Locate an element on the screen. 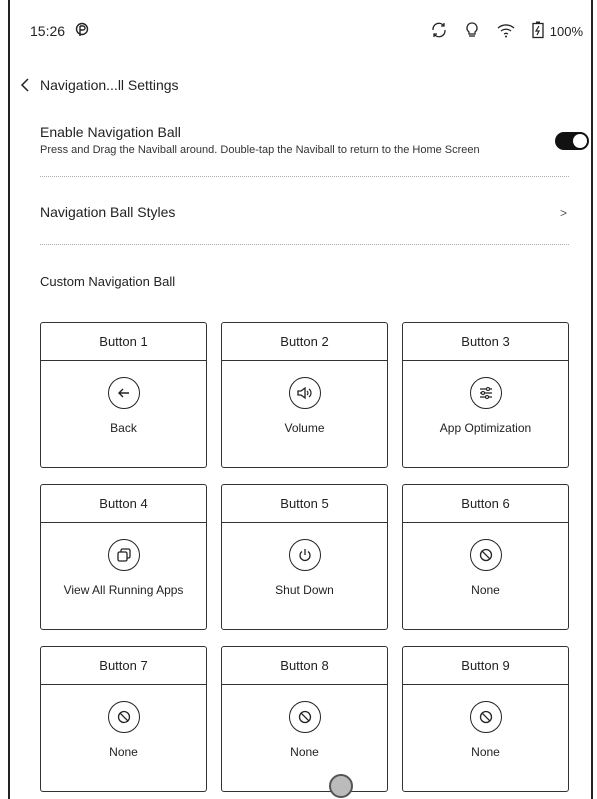 This screenshot has width=597, height=799. button-card-label: View All Running Apps is located at coordinates (123, 590).